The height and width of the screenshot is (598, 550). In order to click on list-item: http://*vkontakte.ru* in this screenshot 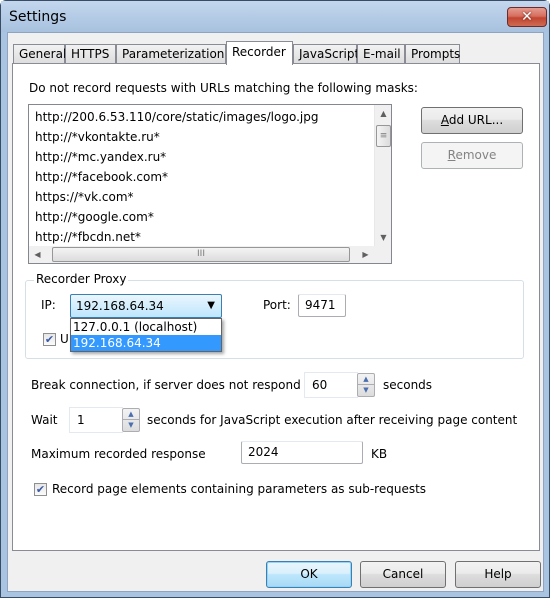, I will do `click(97, 137)`.